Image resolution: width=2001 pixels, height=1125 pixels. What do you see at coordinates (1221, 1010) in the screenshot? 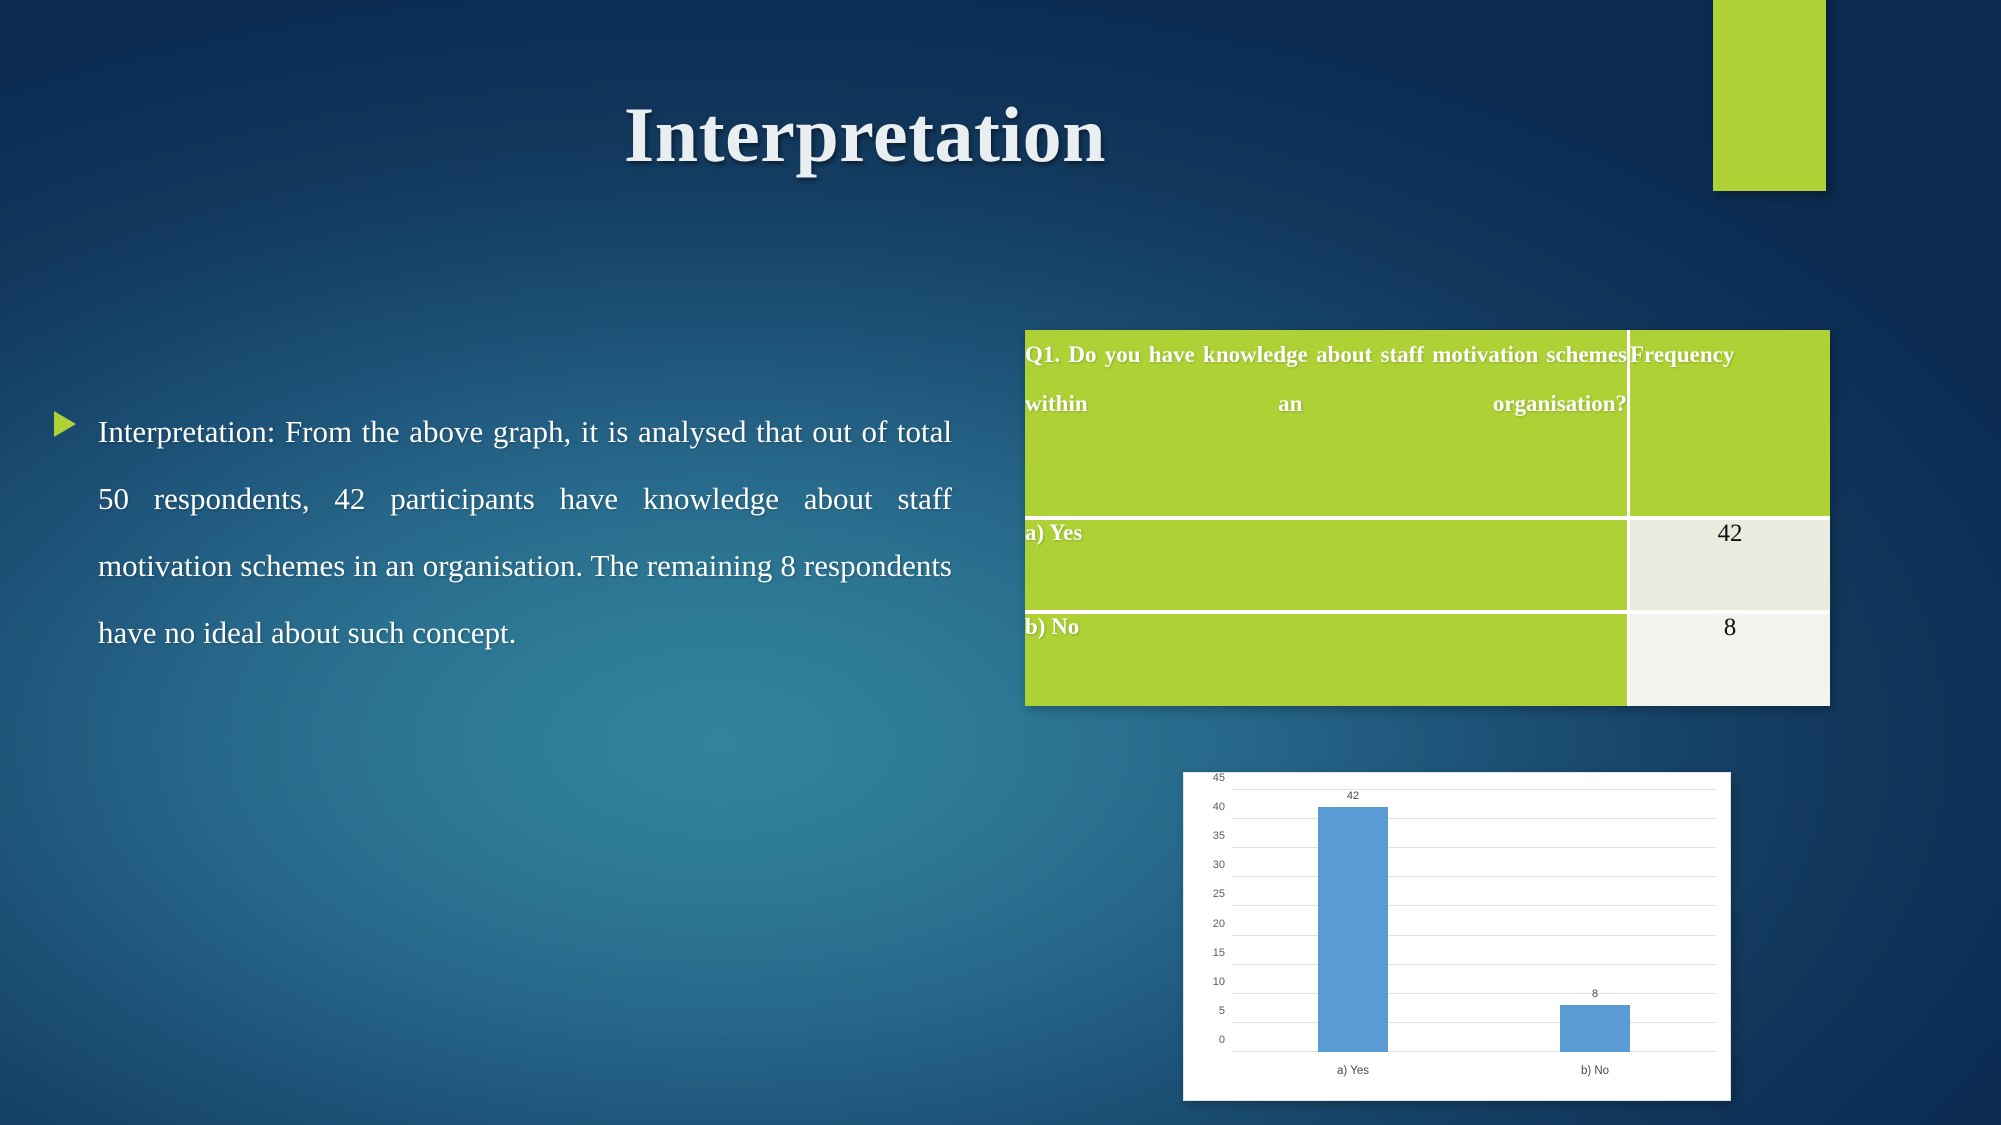
I see `chart-y-tick-label: 5` at bounding box center [1221, 1010].